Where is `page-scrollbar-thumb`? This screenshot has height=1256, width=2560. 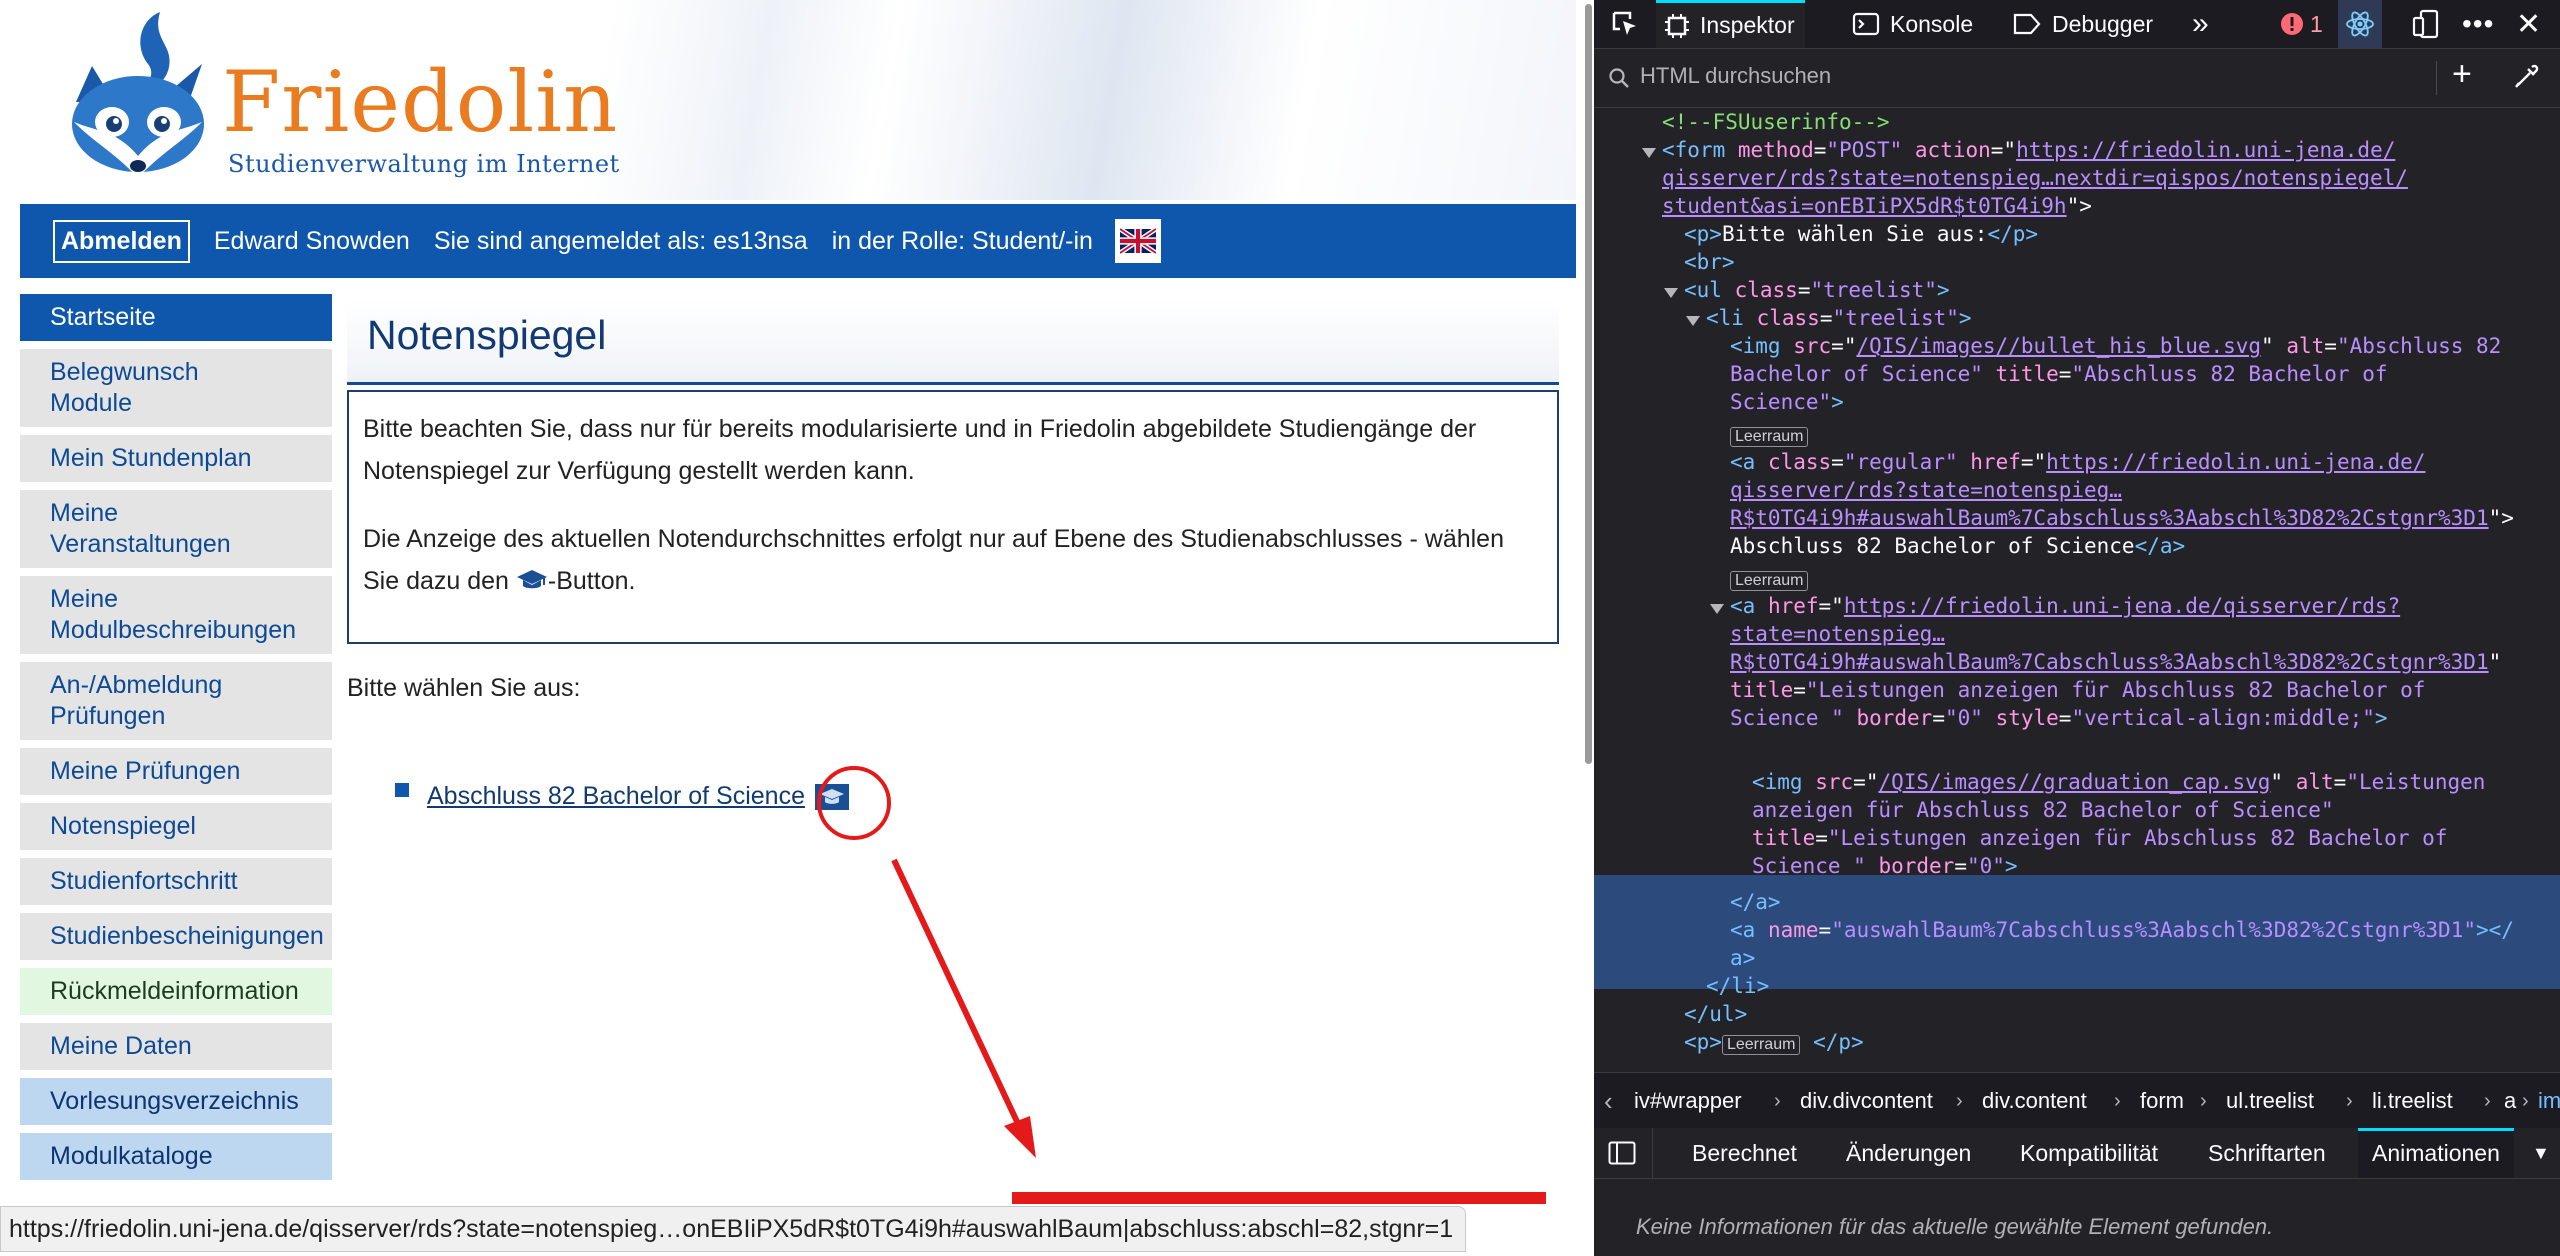 page-scrollbar-thumb is located at coordinates (1588, 384).